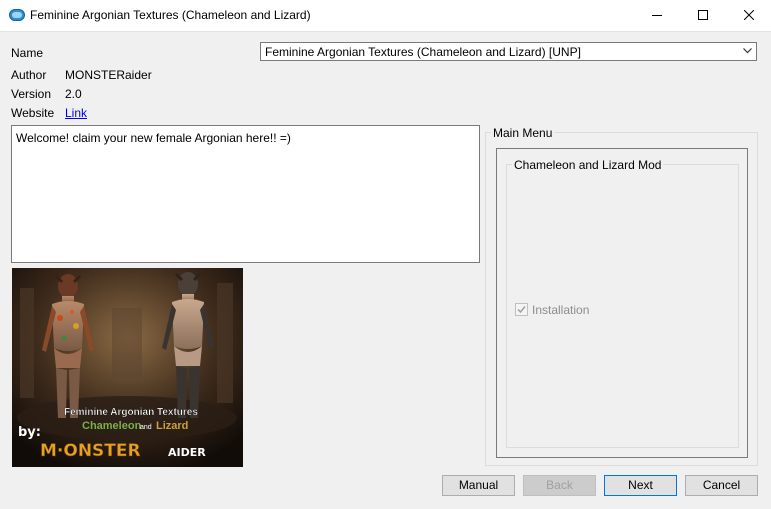 This screenshot has height=509, width=771. Describe the element at coordinates (561, 310) in the screenshot. I see `installation-label: Installation` at that location.